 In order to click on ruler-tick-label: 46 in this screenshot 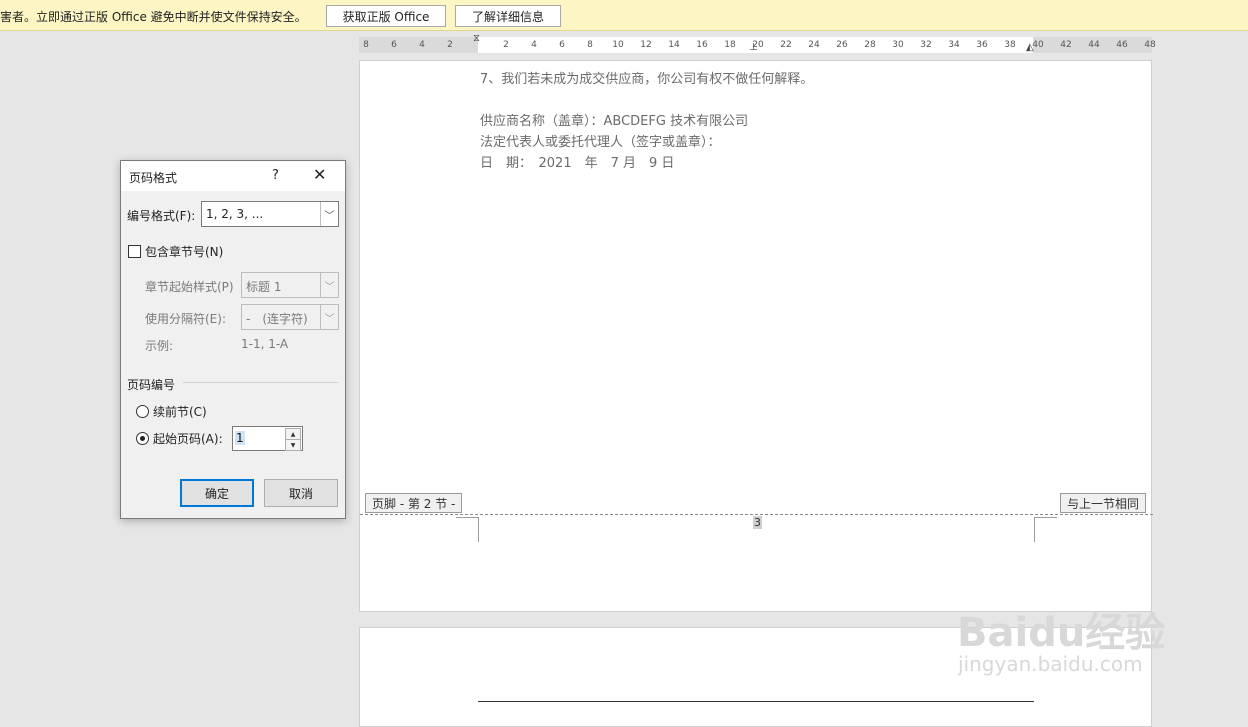, I will do `click(1122, 45)`.